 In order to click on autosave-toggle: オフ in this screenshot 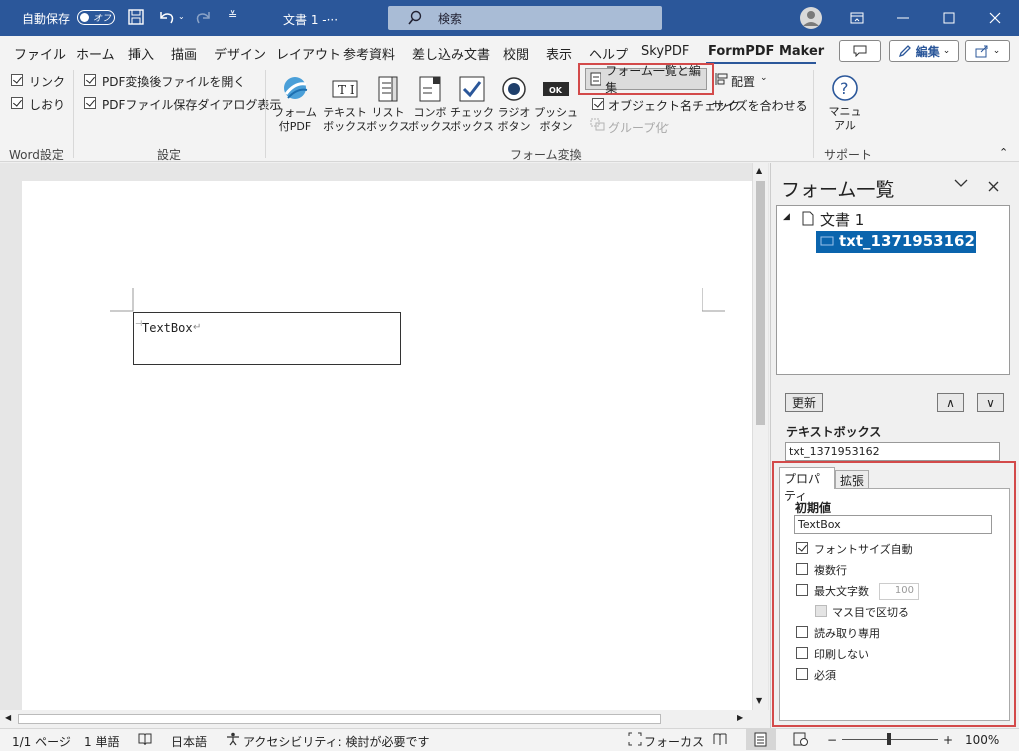, I will do `click(96, 17)`.